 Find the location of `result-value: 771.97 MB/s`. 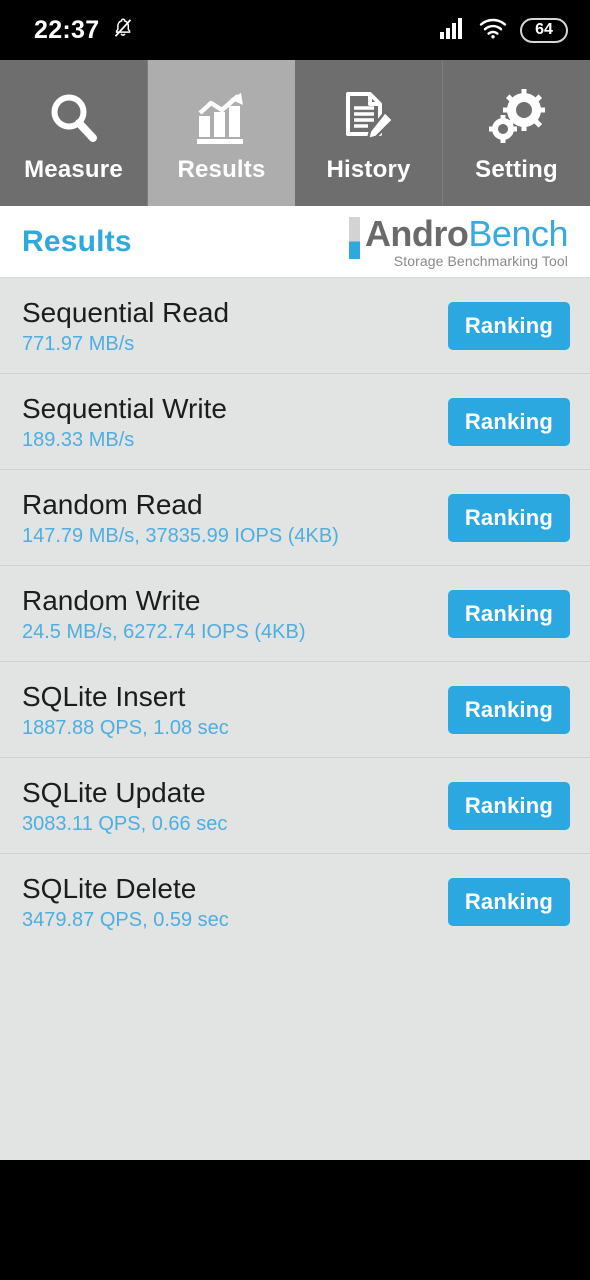

result-value: 771.97 MB/s is located at coordinates (78, 343).